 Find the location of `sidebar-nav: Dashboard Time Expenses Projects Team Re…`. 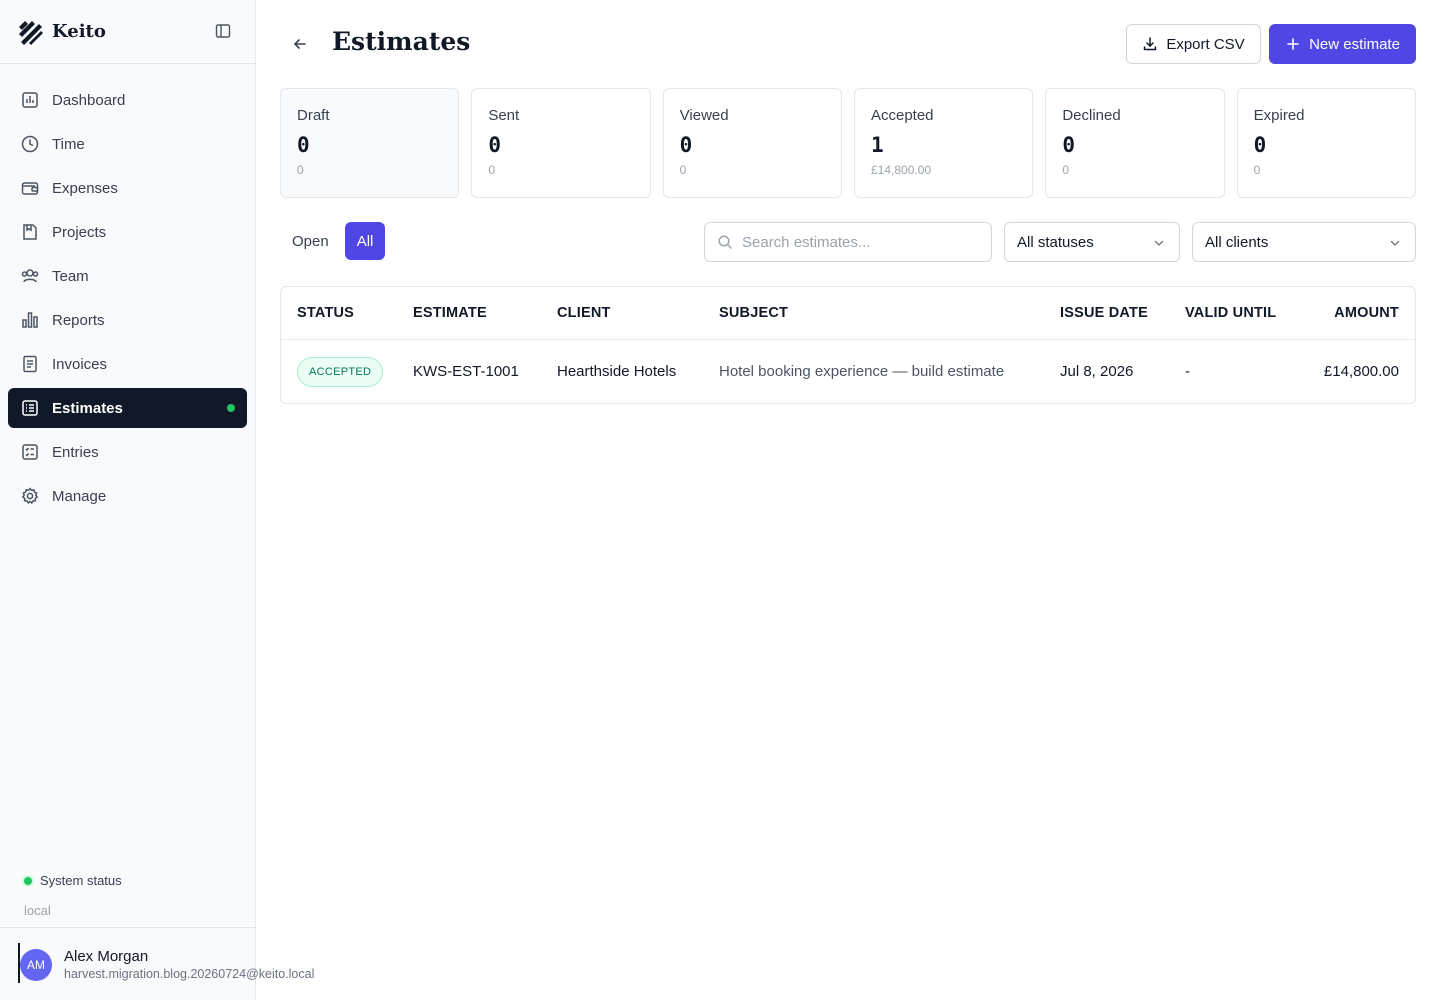

sidebar-nav: Dashboard Time Expenses Projects Team Re… is located at coordinates (127, 290).